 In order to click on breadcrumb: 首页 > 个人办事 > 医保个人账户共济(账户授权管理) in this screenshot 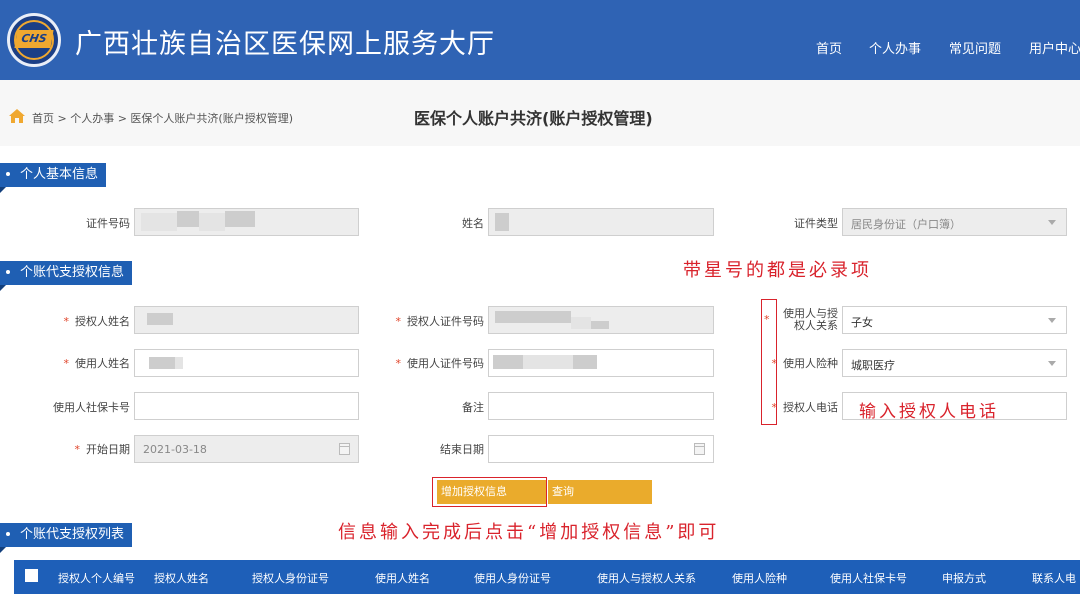, I will do `click(162, 118)`.